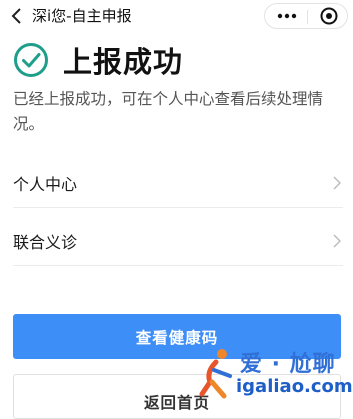 The height and width of the screenshot is (419, 353). What do you see at coordinates (82, 16) in the screenshot?
I see `page-title: 深i您-自主申报` at bounding box center [82, 16].